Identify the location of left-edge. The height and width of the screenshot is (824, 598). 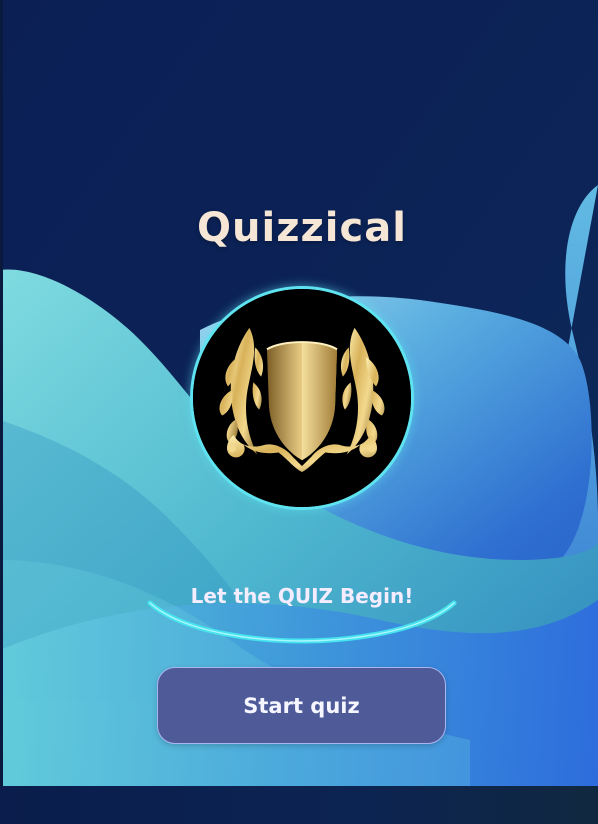
(1, 412).